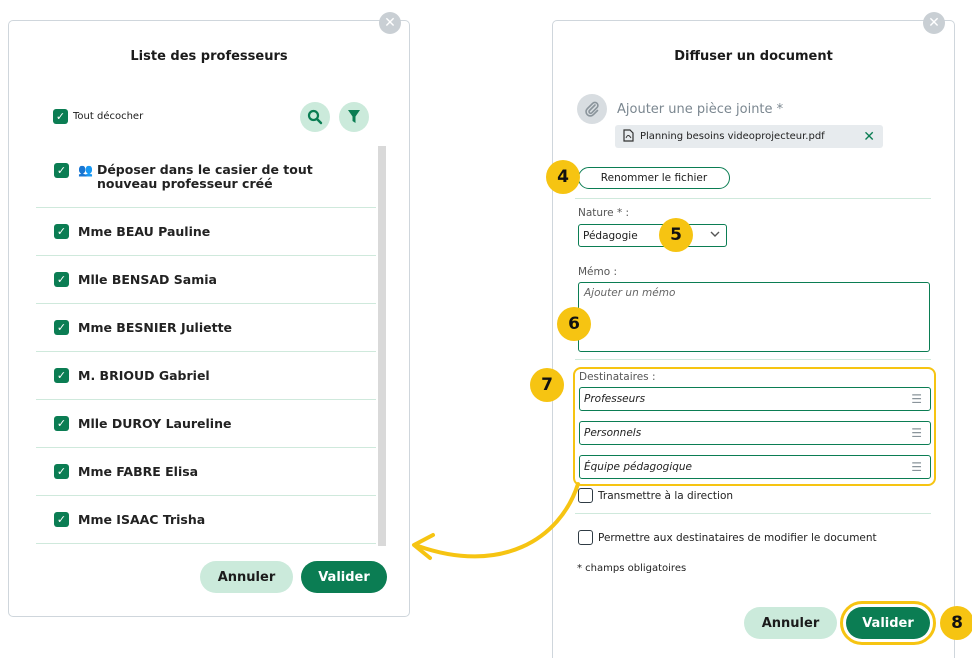 The image size is (972, 658). Describe the element at coordinates (147, 279) in the screenshot. I see `teacher-name: Mlle BENSAD Samia` at that location.